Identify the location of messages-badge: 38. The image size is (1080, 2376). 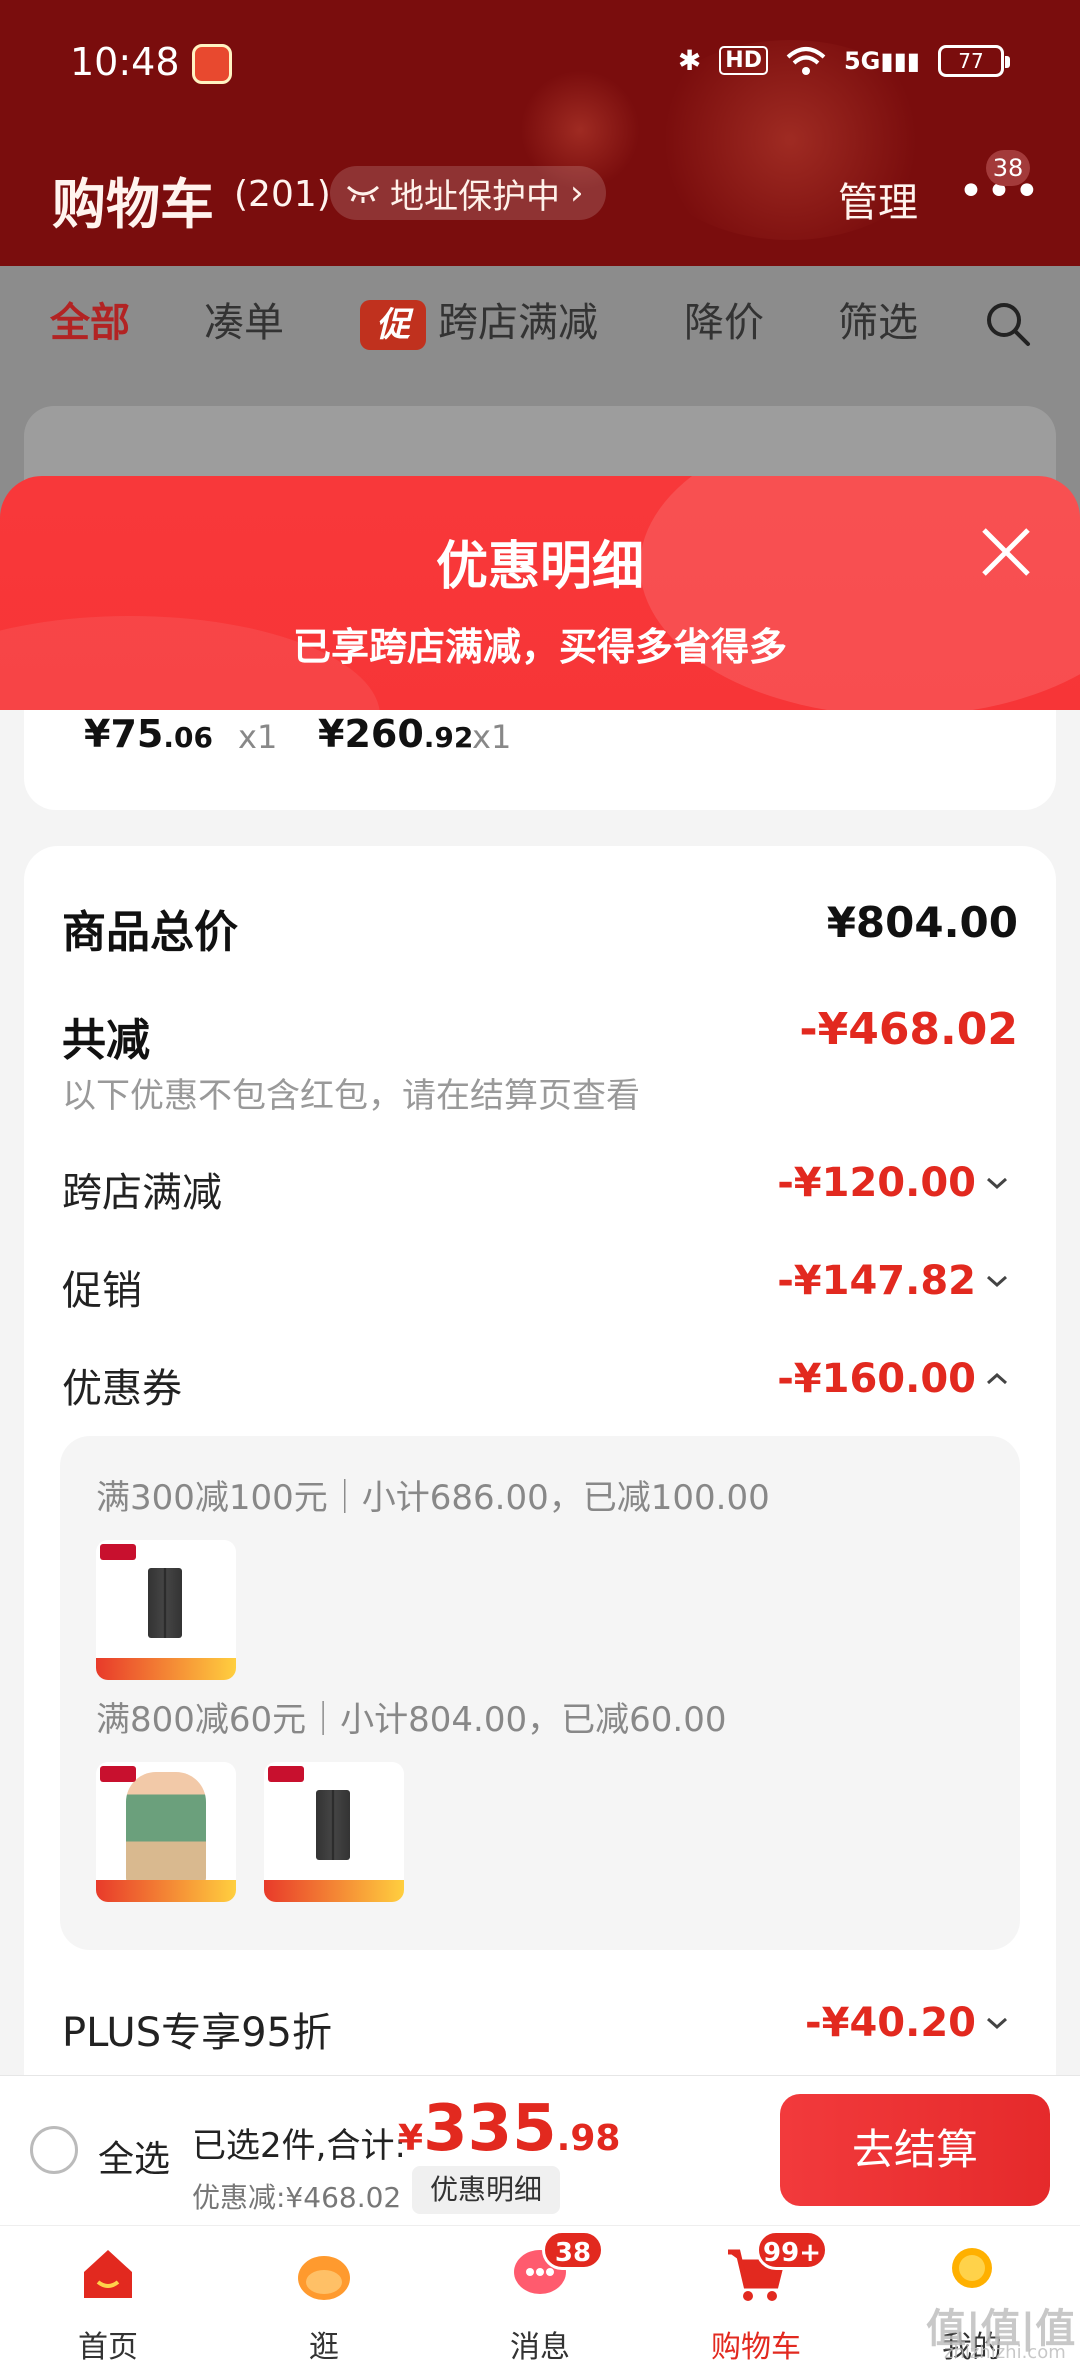
(573, 2250).